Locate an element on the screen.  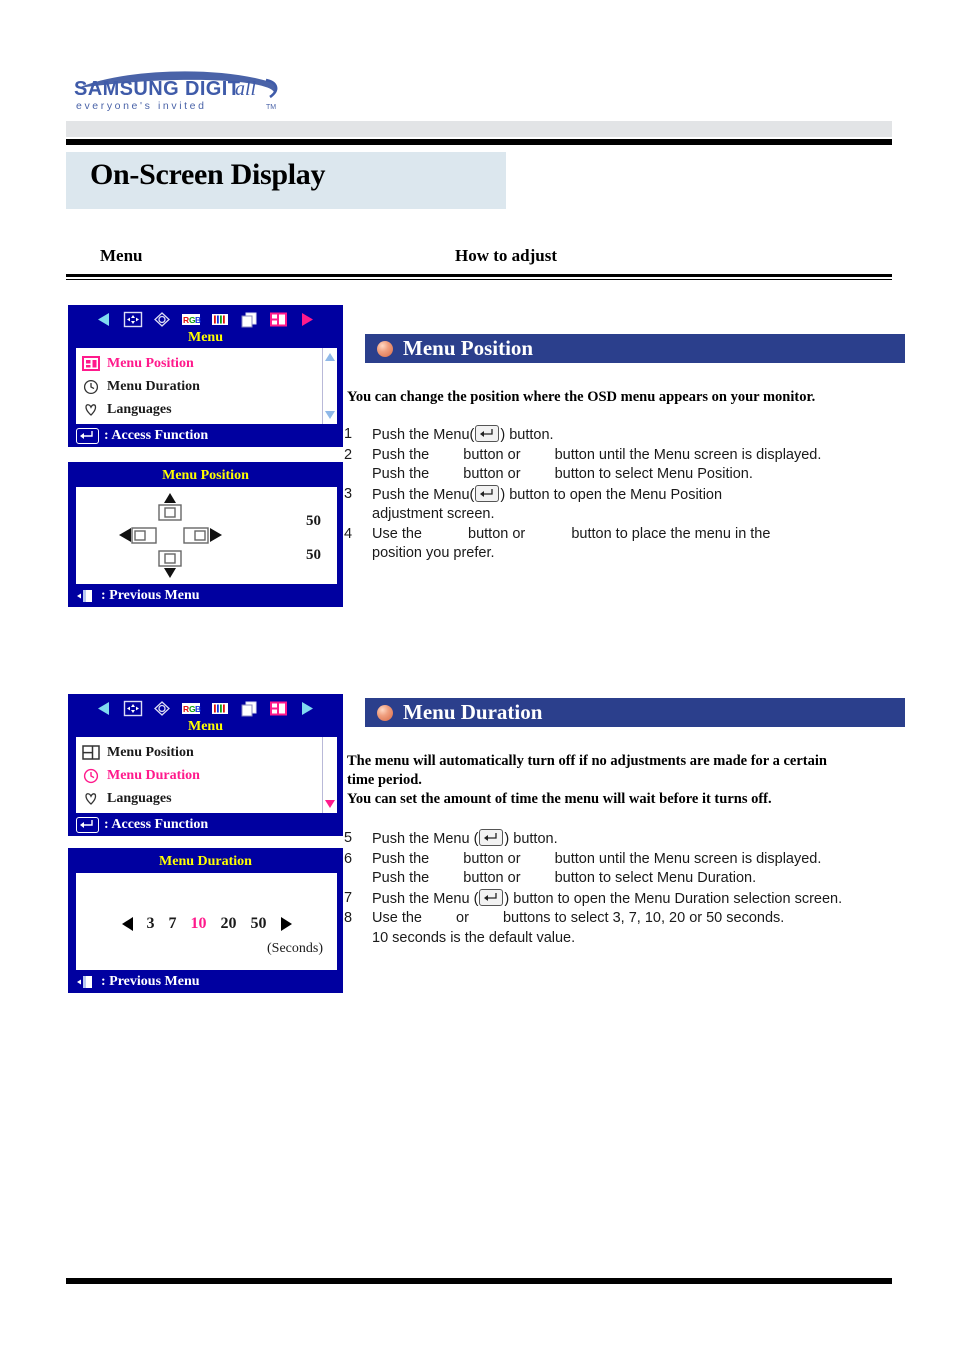
duration-option-7: 7 is located at coordinates (173, 924).